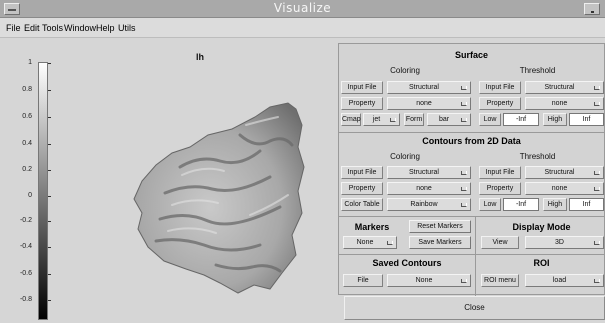  I want to click on contours-coloring-heading: Coloring, so click(405, 156).